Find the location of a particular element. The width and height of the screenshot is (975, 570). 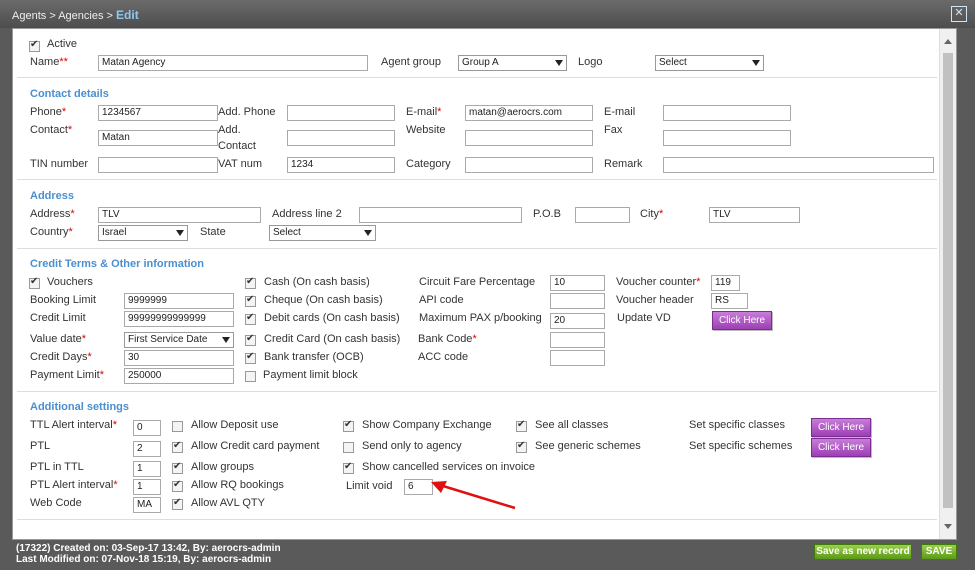

allow-credit-card-label: Allow Credit card payment is located at coordinates (255, 446).